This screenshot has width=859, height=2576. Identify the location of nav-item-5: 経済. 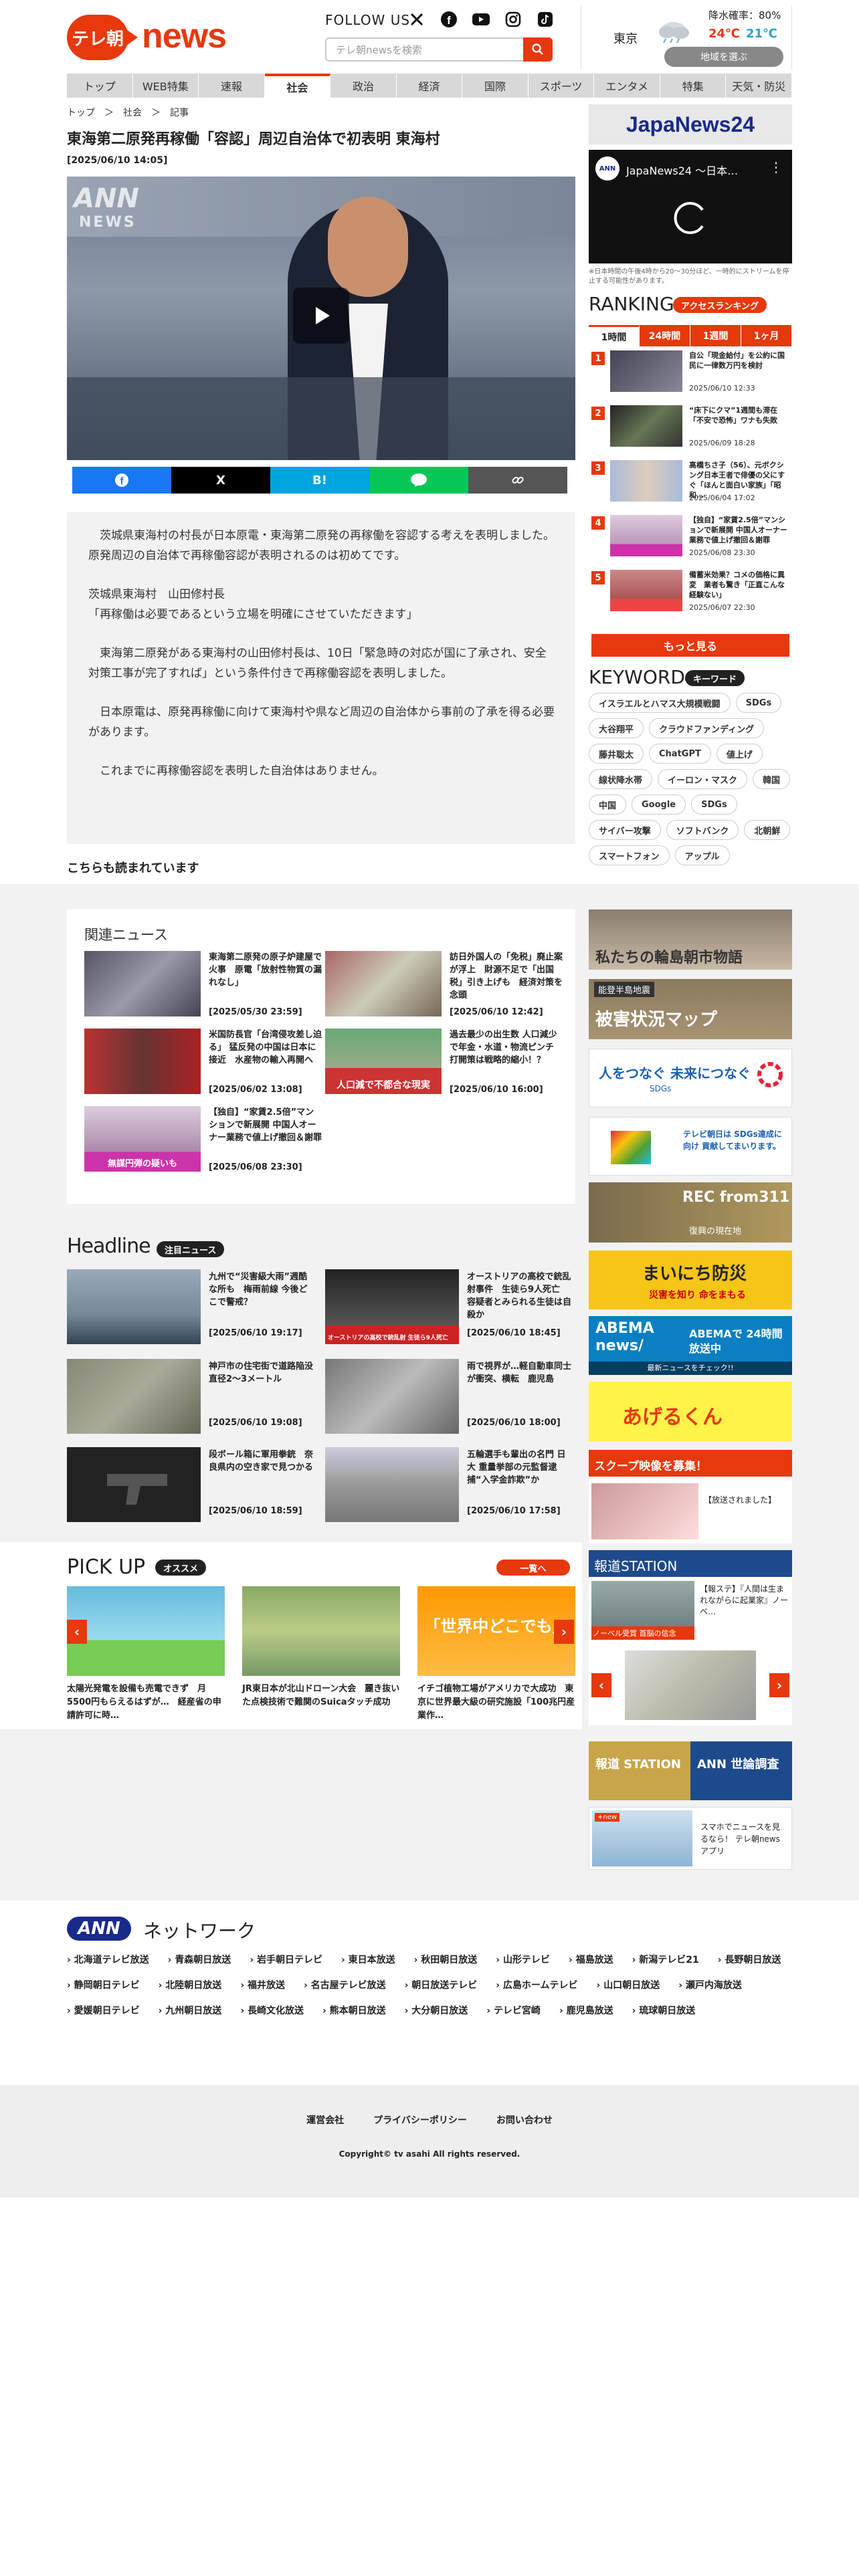
(430, 86).